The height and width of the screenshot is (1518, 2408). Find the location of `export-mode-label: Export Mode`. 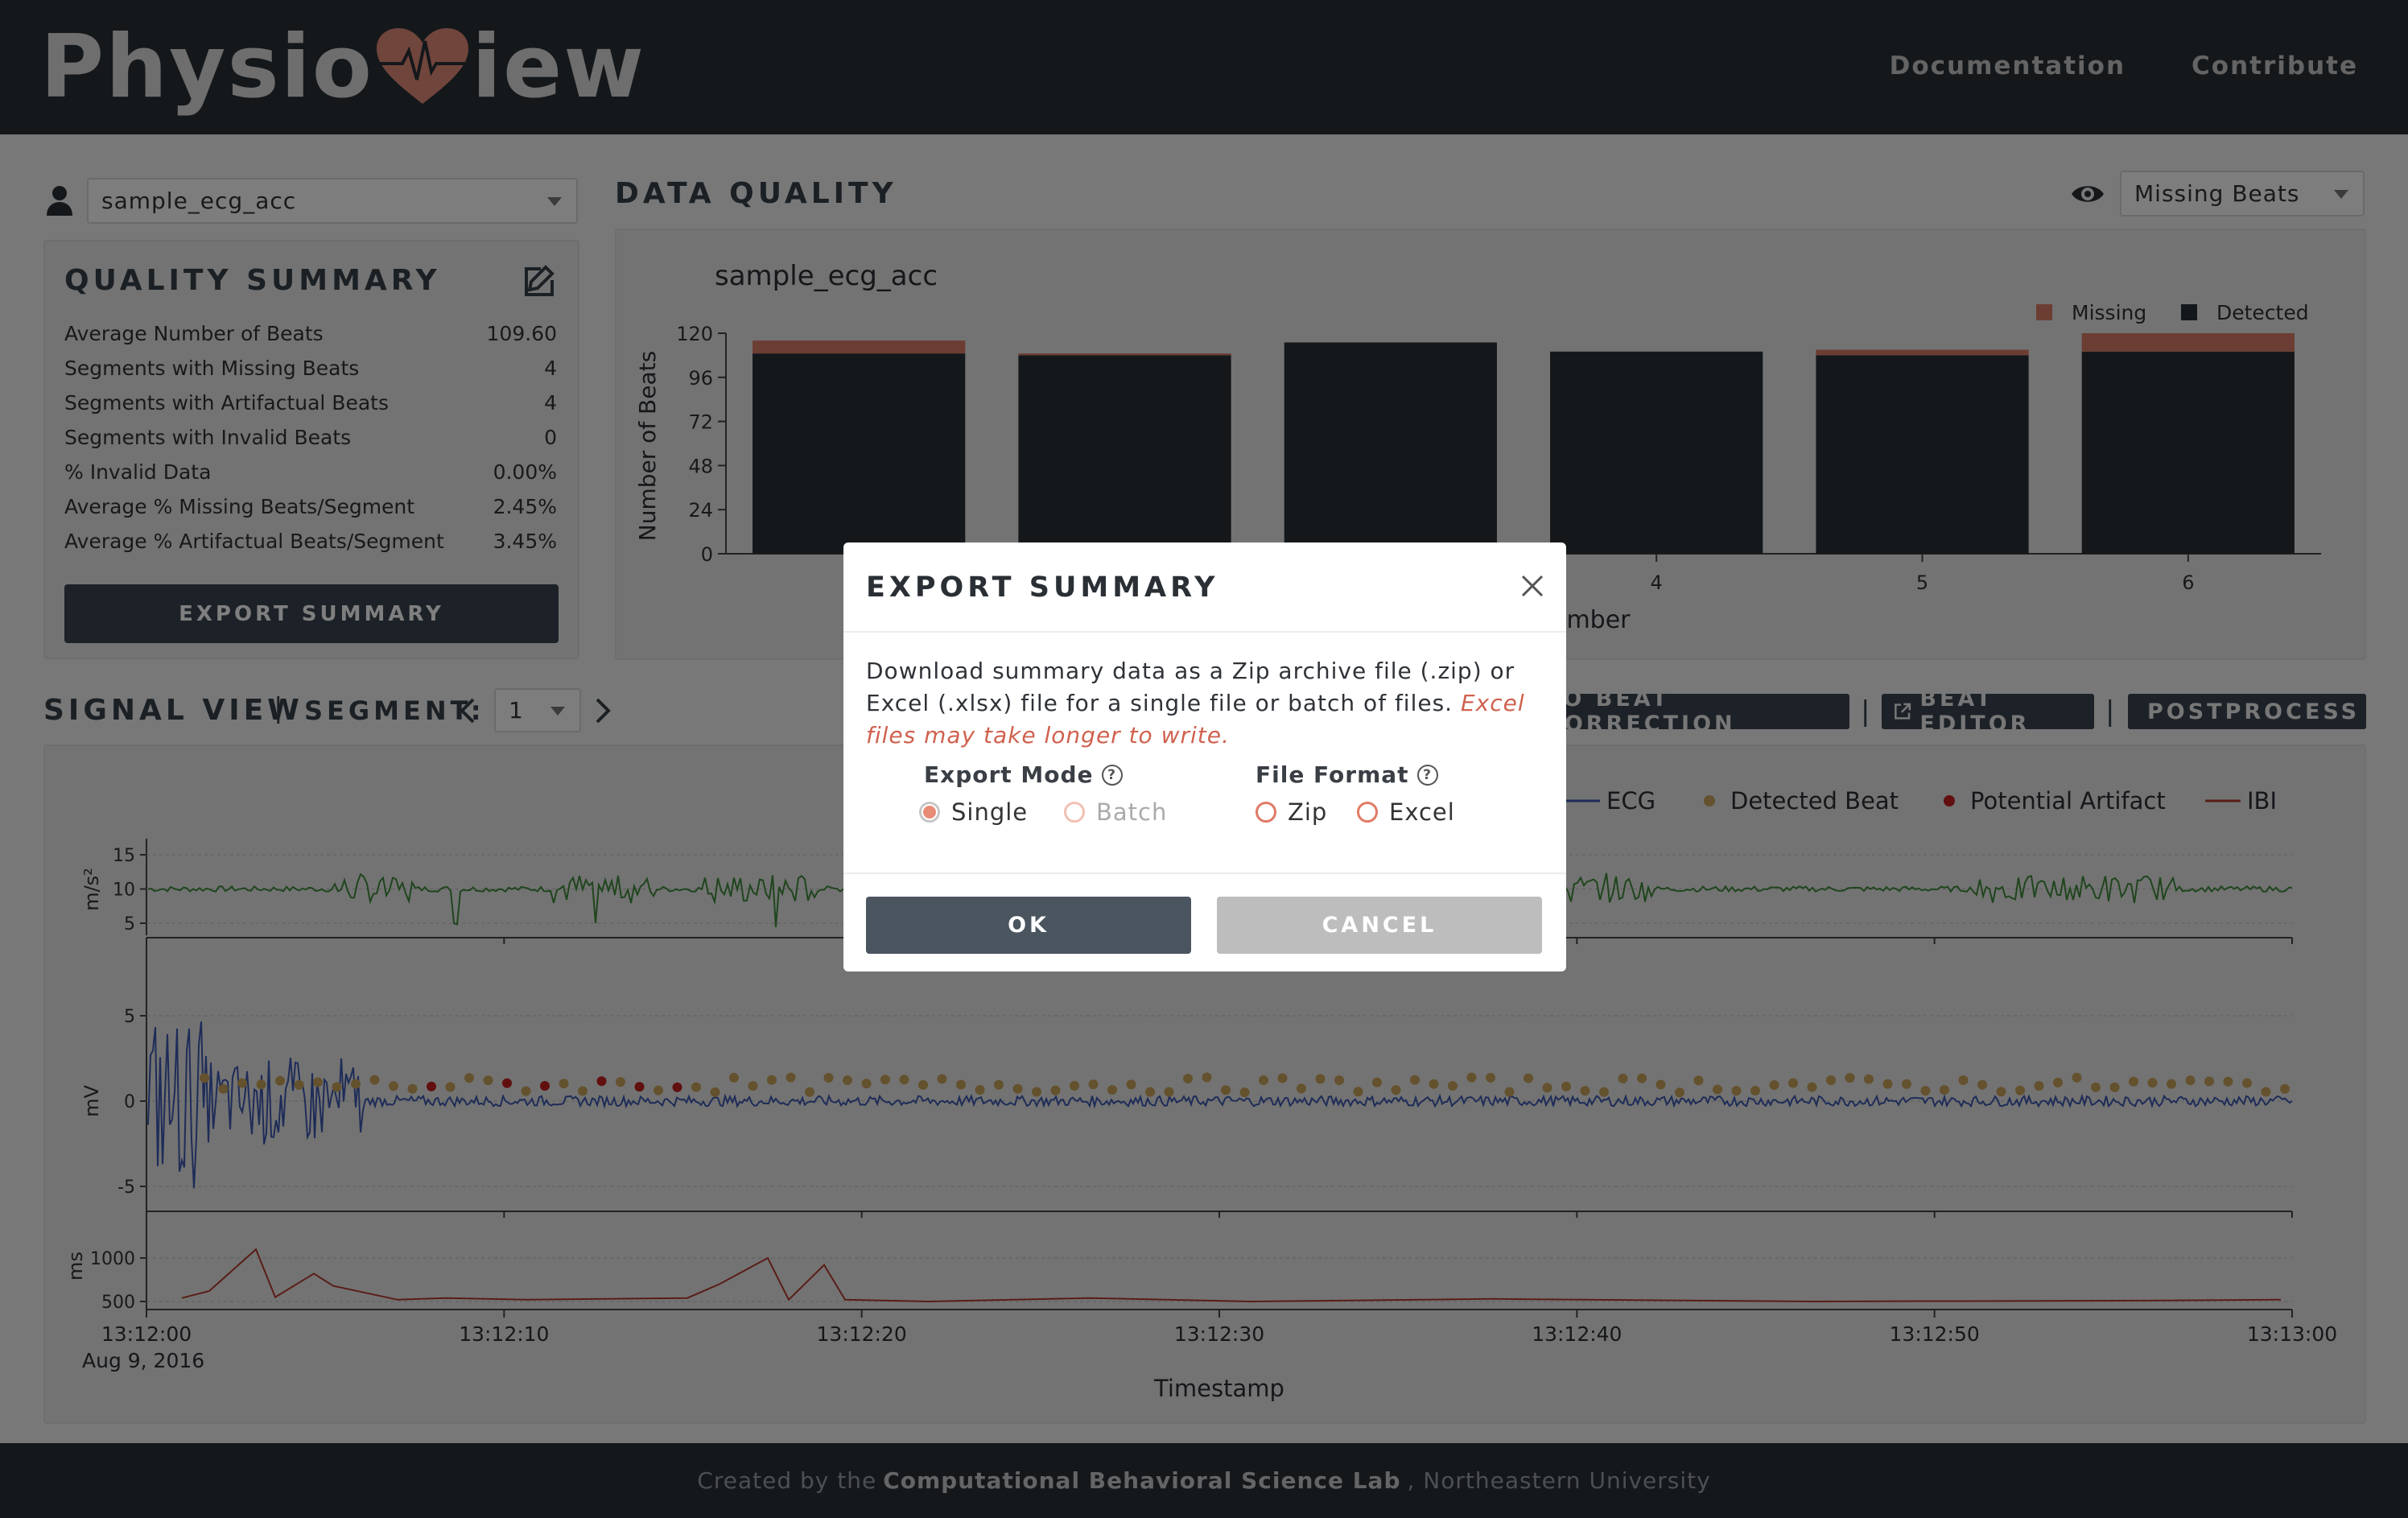

export-mode-label: Export Mode is located at coordinates (1009, 774).